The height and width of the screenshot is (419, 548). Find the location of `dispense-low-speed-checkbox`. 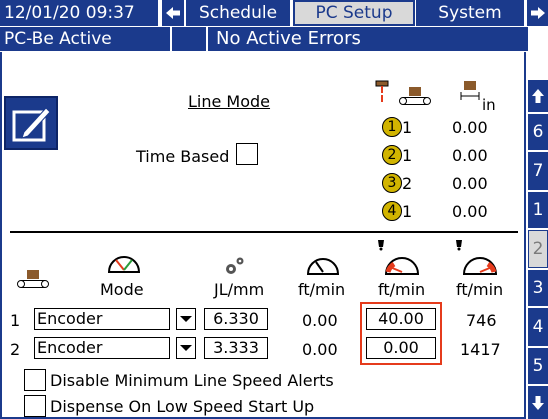

dispense-low-speed-checkbox is located at coordinates (35, 406).